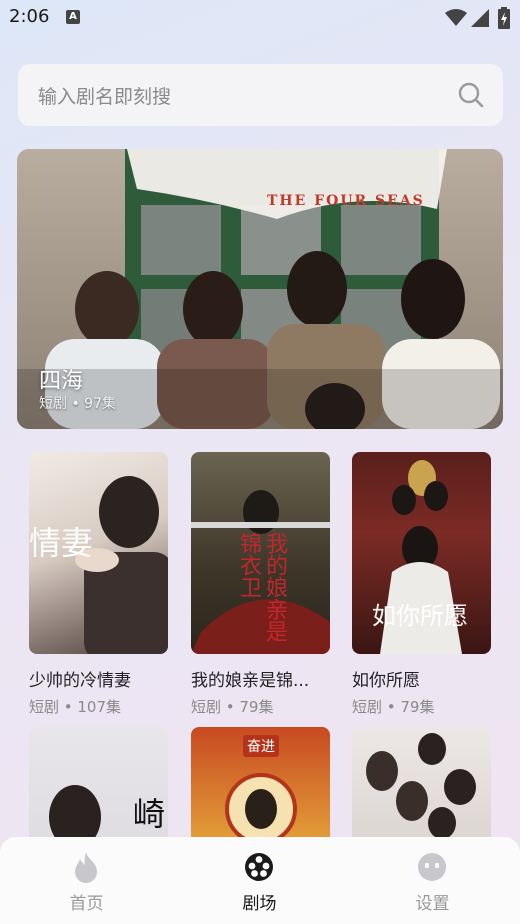 The width and height of the screenshot is (520, 924). What do you see at coordinates (260, 95) in the screenshot?
I see `search-input: 输入剧名即刻搜` at bounding box center [260, 95].